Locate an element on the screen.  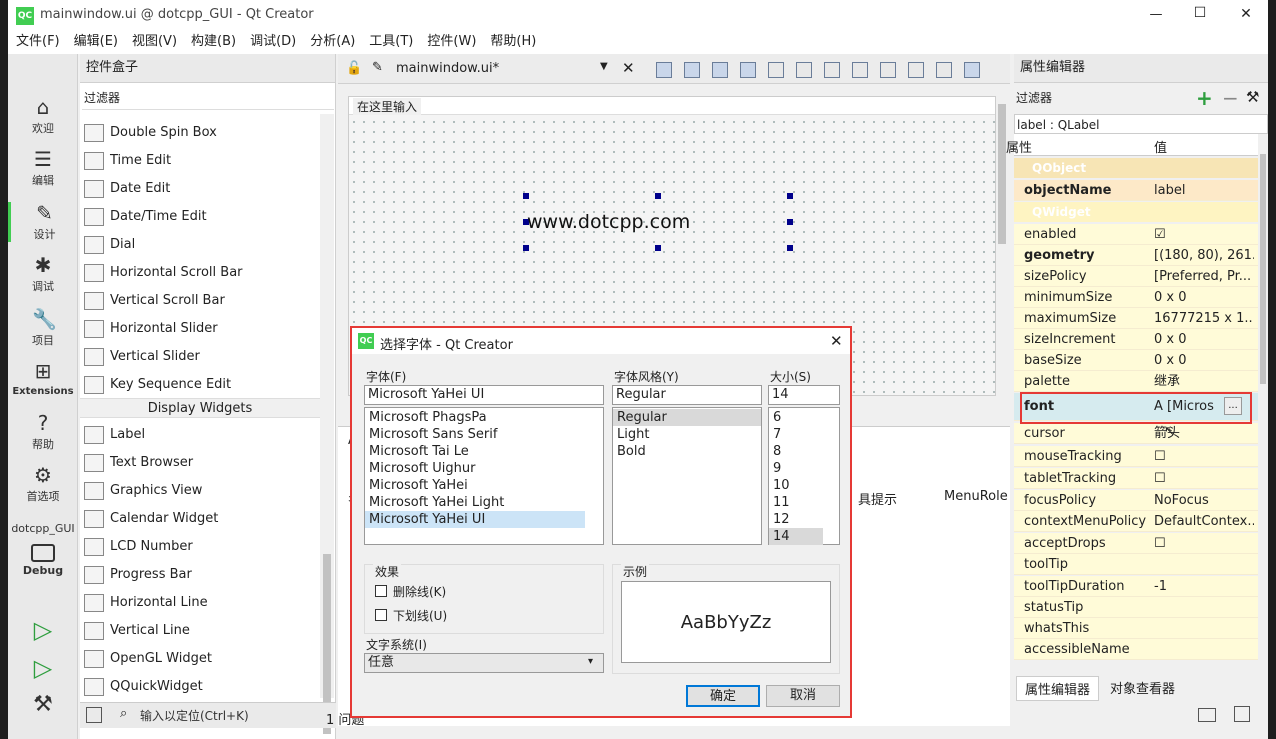
property-row-whatsThis: whatsThis is located at coordinates (1136, 628).